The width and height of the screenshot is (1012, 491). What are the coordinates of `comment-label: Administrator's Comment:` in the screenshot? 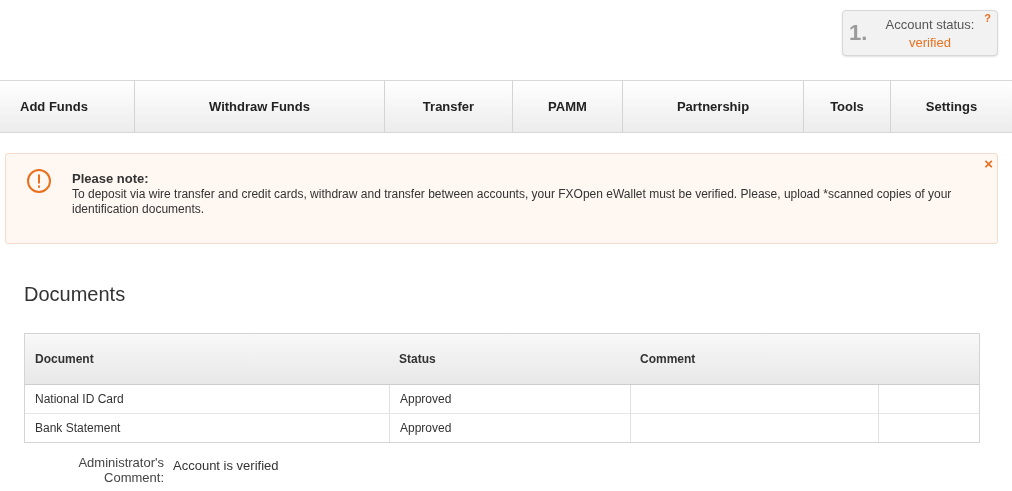 It's located at (120, 470).